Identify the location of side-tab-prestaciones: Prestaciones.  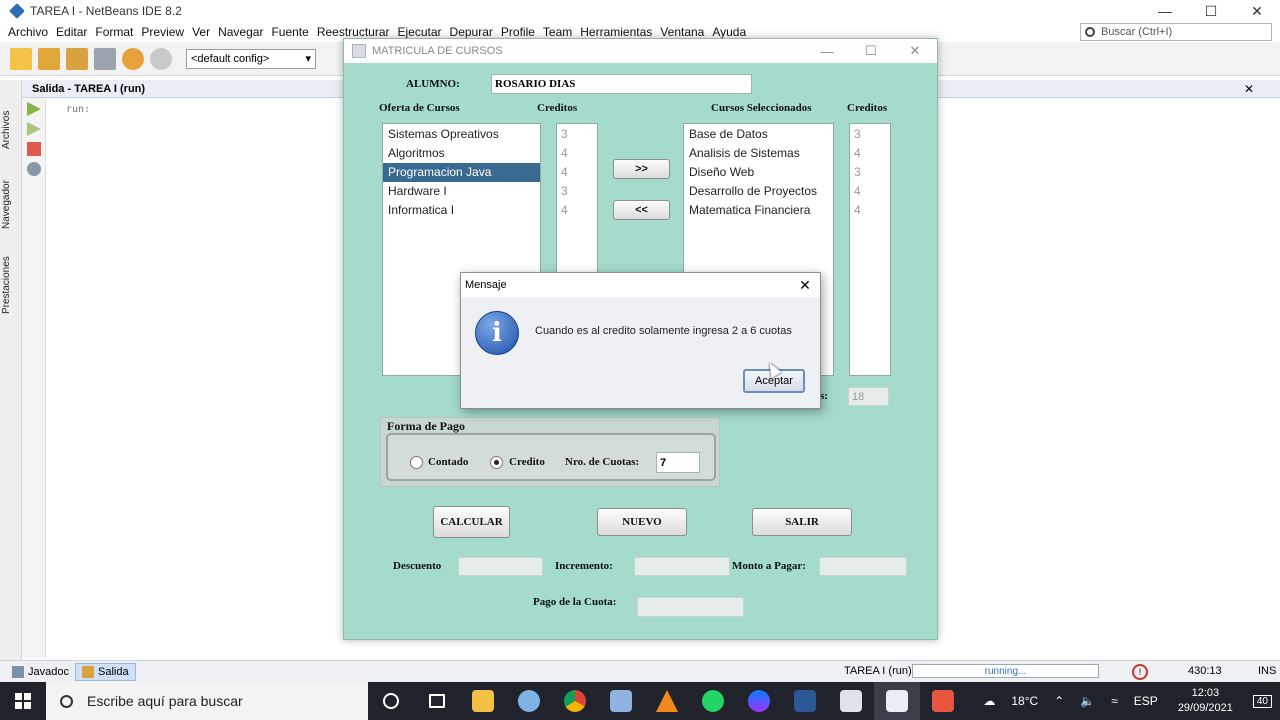
(11, 285).